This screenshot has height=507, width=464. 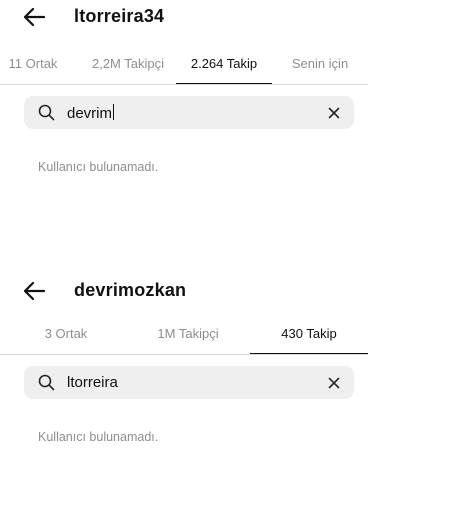 What do you see at coordinates (232, 291) in the screenshot?
I see `profile-header: devrimozkan` at bounding box center [232, 291].